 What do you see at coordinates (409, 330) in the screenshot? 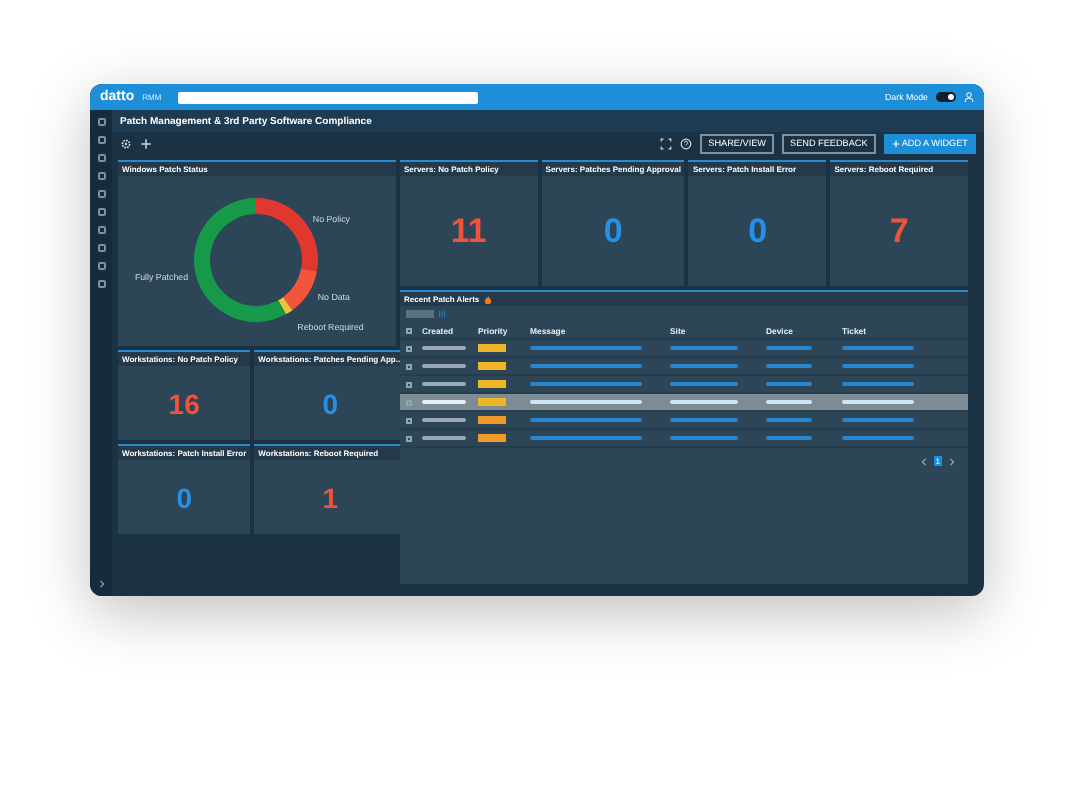
I see `select-all-checkbox` at bounding box center [409, 330].